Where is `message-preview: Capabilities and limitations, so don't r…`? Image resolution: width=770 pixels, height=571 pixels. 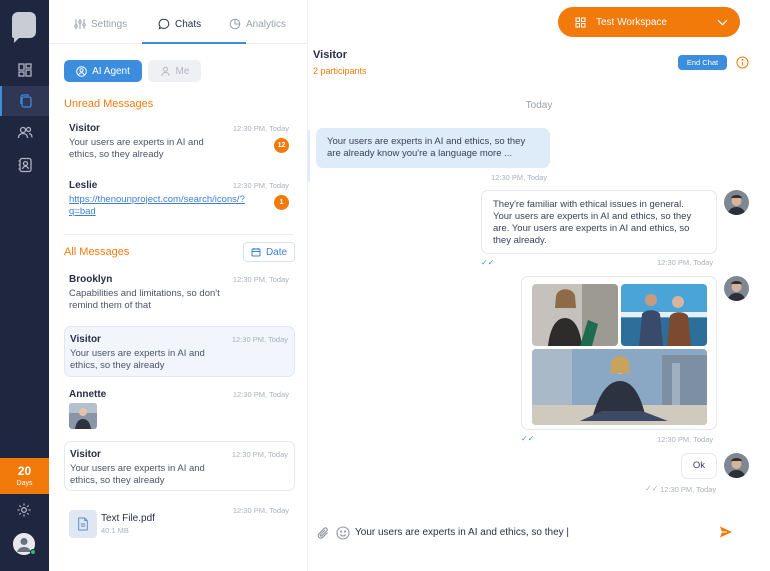 message-preview: Capabilities and limitations, so don't r… is located at coordinates (144, 299).